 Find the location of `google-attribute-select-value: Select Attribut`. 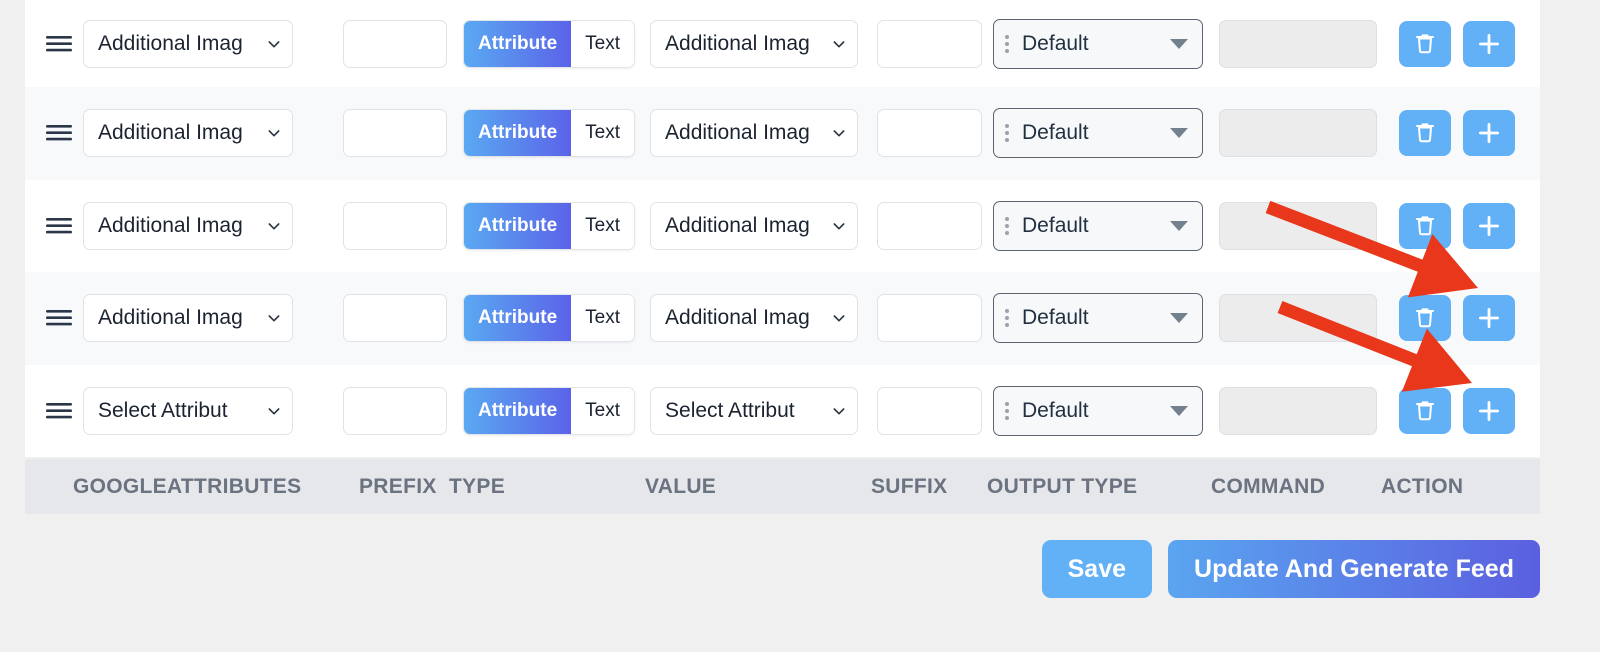

google-attribute-select-value: Select Attribut is located at coordinates (163, 411).